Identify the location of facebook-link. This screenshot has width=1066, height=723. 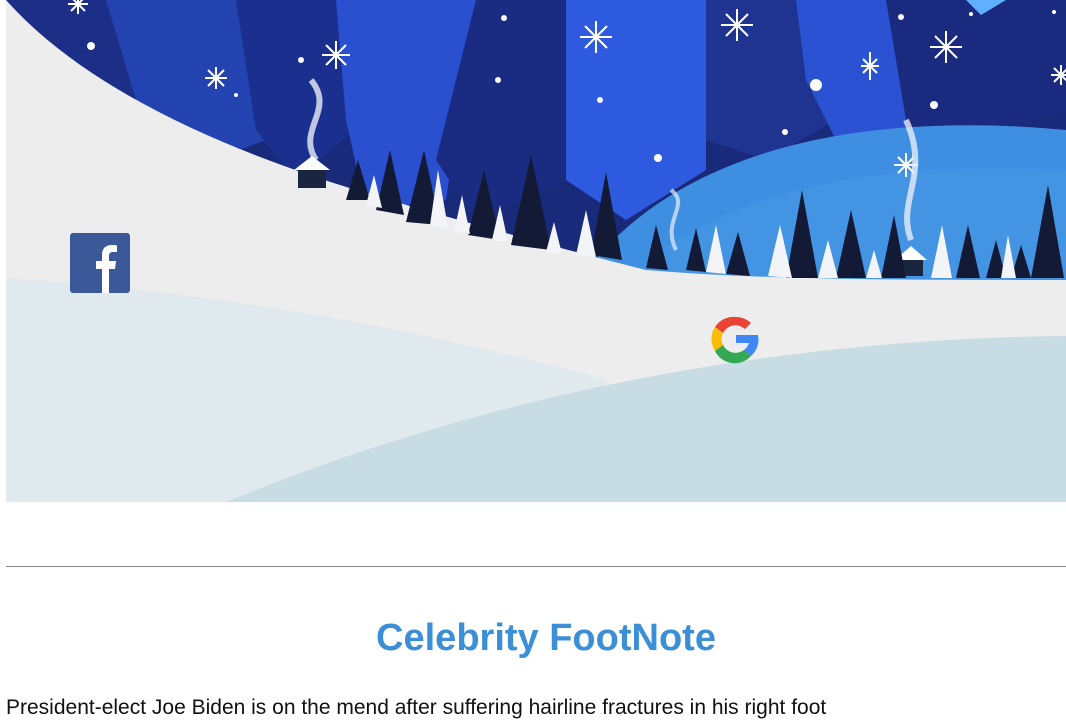
(100, 263).